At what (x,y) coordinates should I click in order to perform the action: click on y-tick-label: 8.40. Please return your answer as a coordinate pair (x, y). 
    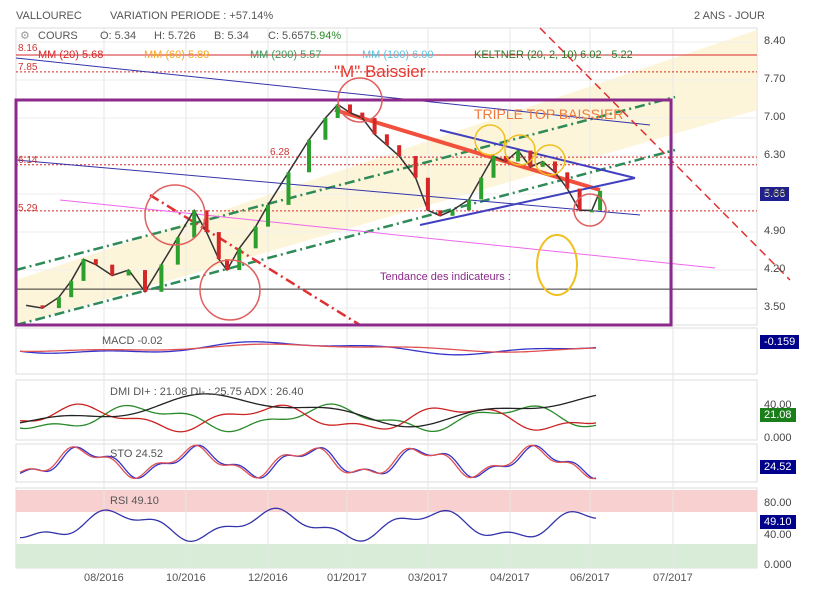
    Looking at the image, I should click on (775, 41).